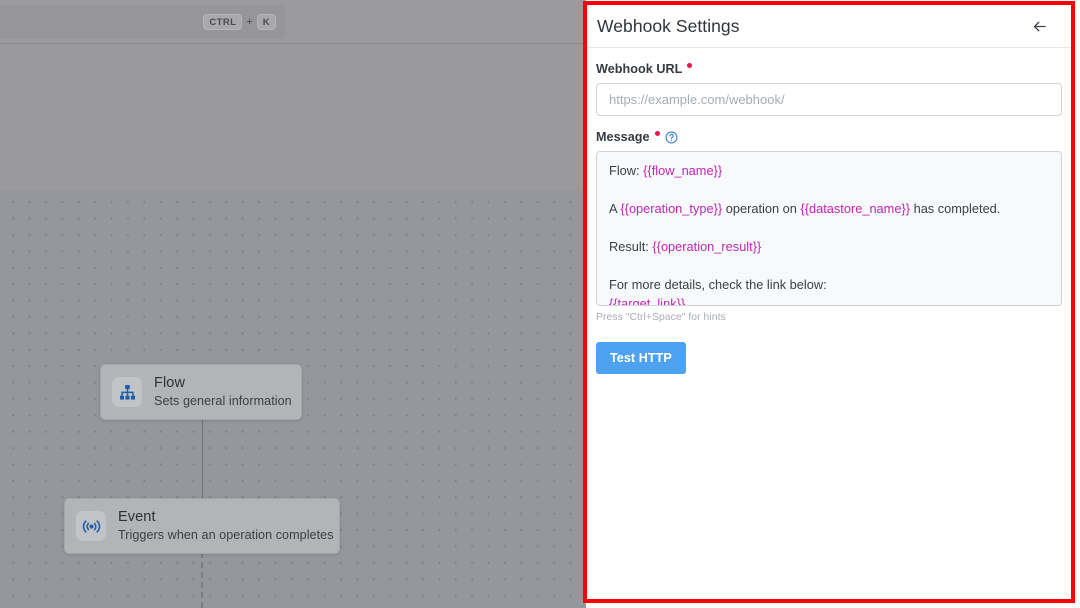 Image resolution: width=1080 pixels, height=608 pixels. Describe the element at coordinates (657, 133) in the screenshot. I see `required-indicator-message` at that location.